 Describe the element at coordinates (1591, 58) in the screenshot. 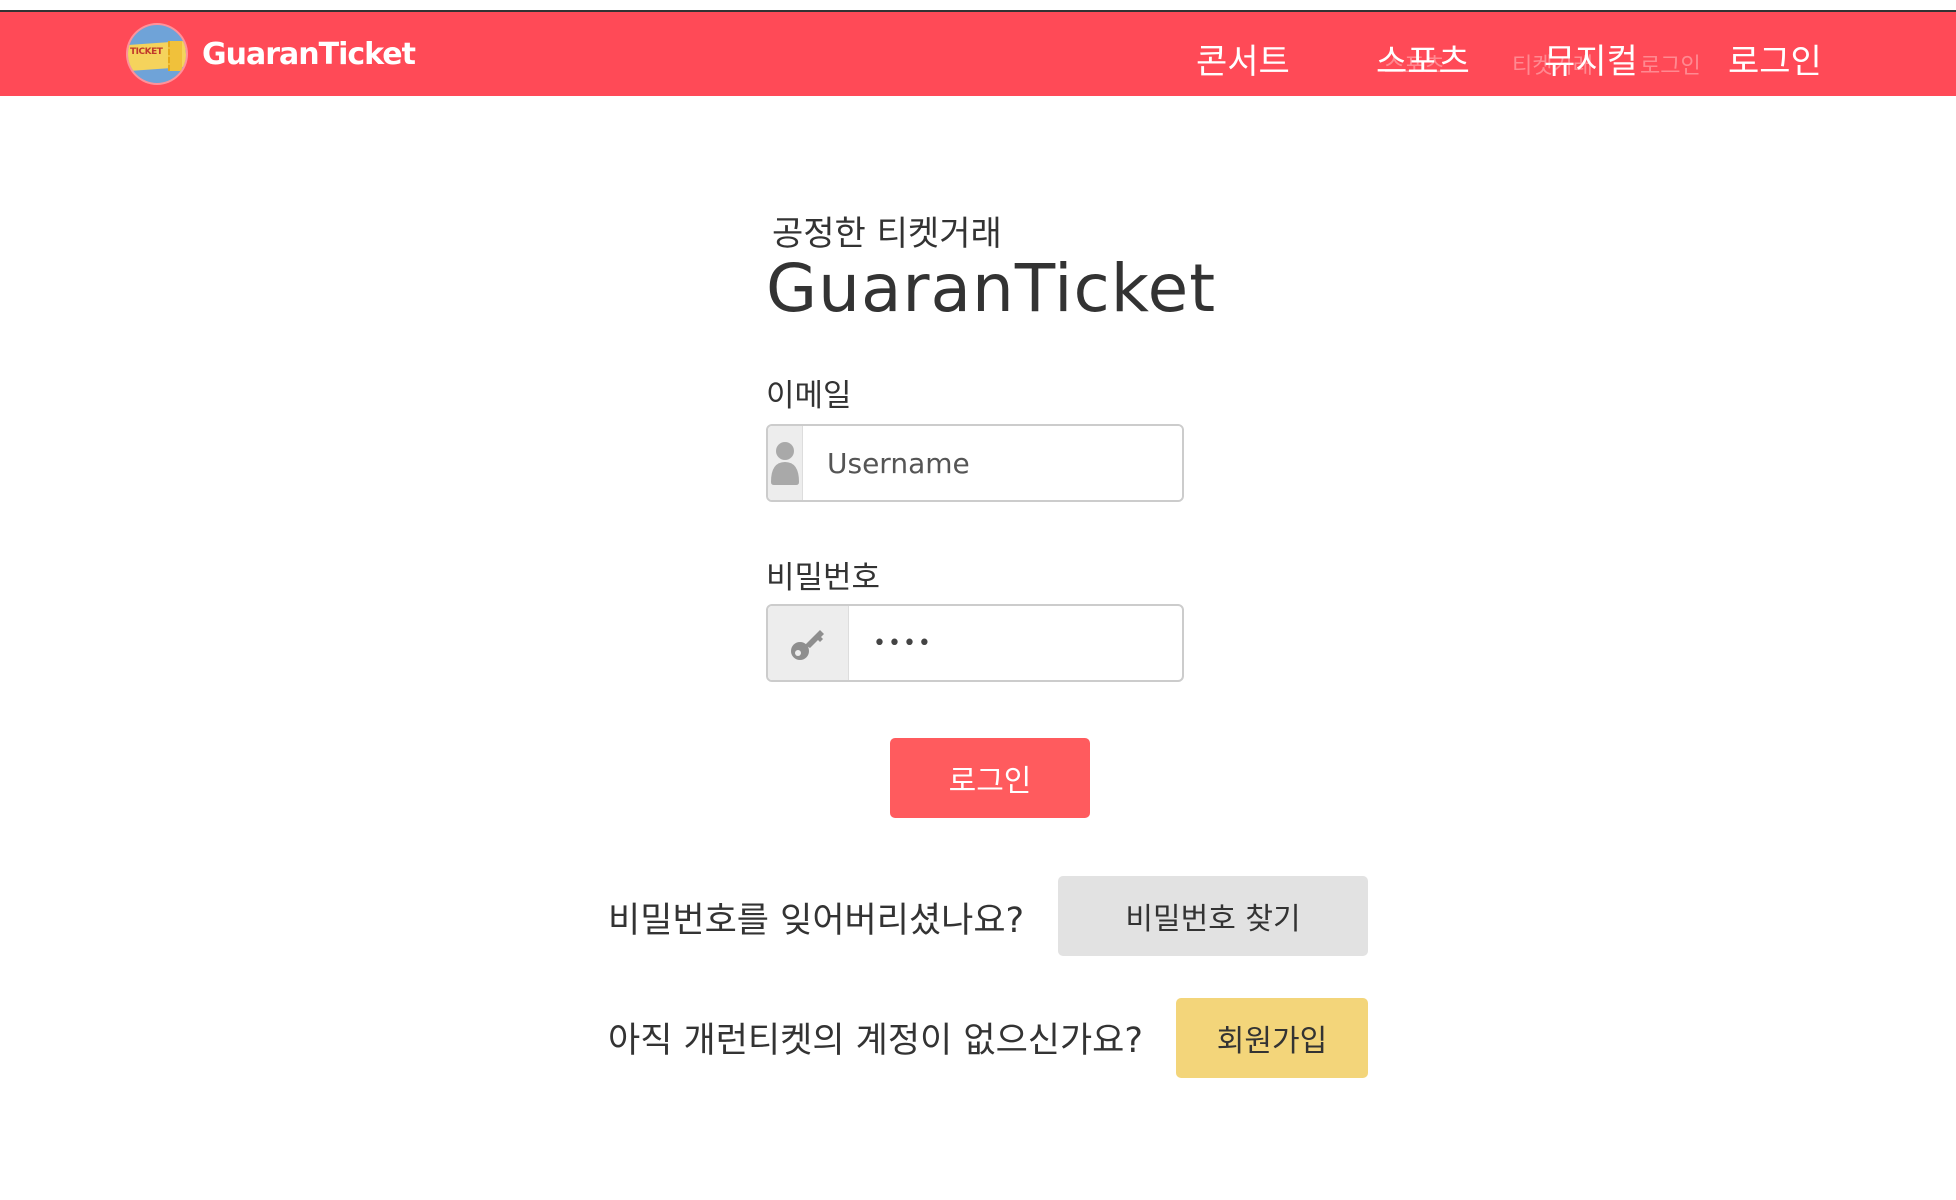

I see `nav-musical: 뮤지컬` at that location.